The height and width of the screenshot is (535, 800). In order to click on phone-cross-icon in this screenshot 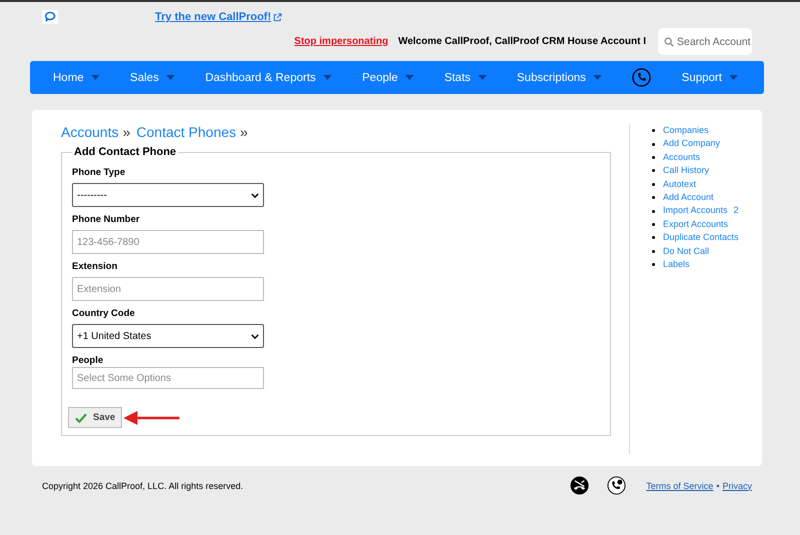, I will do `click(580, 485)`.